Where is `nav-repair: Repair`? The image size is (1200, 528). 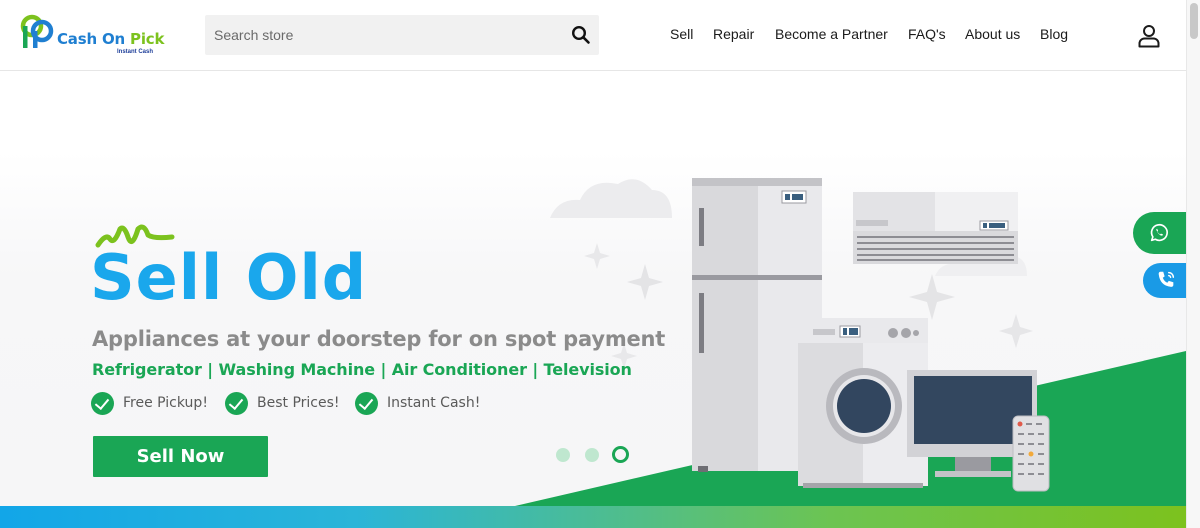 nav-repair: Repair is located at coordinates (733, 34).